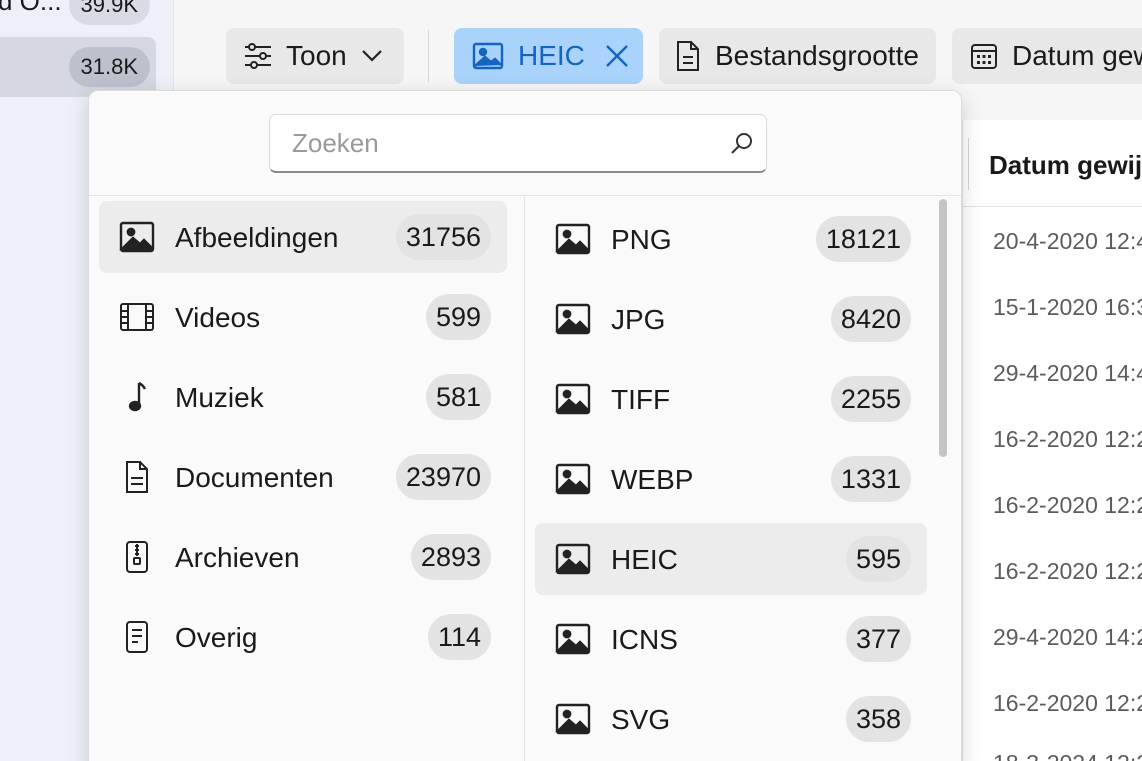 The height and width of the screenshot is (761, 1142). What do you see at coordinates (652, 479) in the screenshot?
I see `format-label: WEBP` at bounding box center [652, 479].